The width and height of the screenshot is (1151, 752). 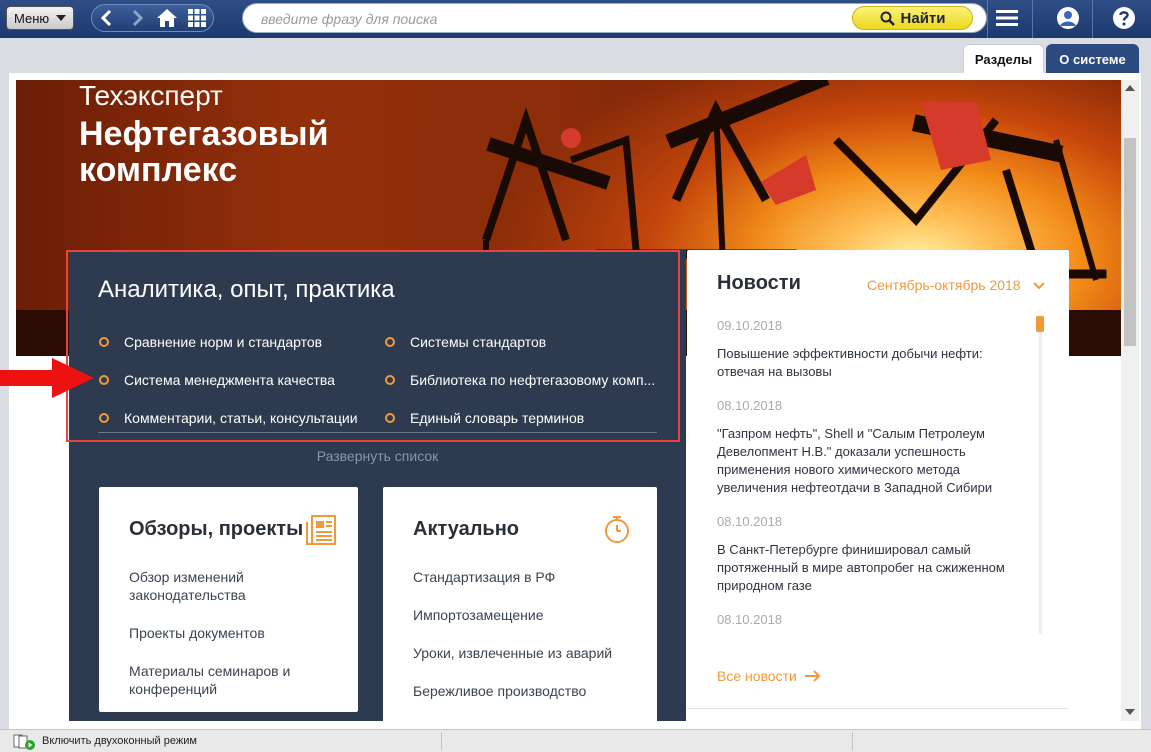 What do you see at coordinates (617, 529) in the screenshot?
I see `stopwatch-icon` at bounding box center [617, 529].